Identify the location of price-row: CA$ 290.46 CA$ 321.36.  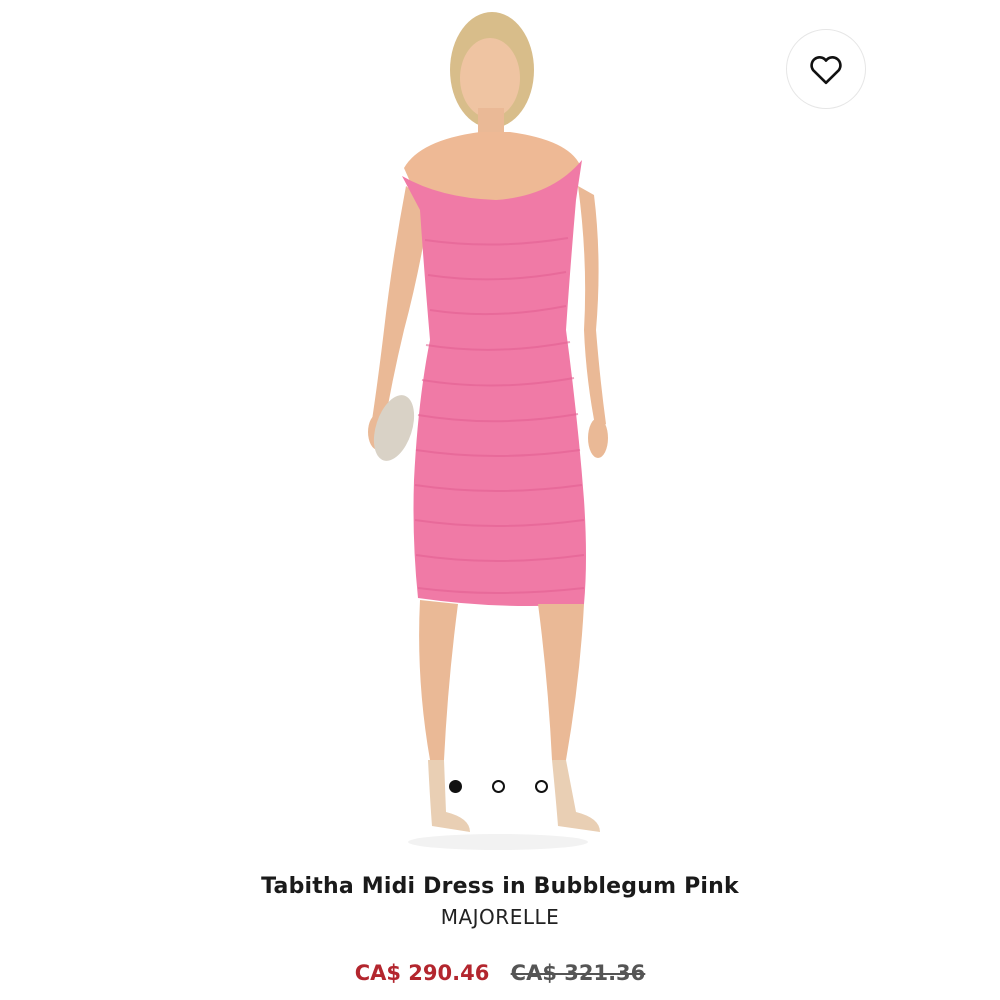
(500, 973).